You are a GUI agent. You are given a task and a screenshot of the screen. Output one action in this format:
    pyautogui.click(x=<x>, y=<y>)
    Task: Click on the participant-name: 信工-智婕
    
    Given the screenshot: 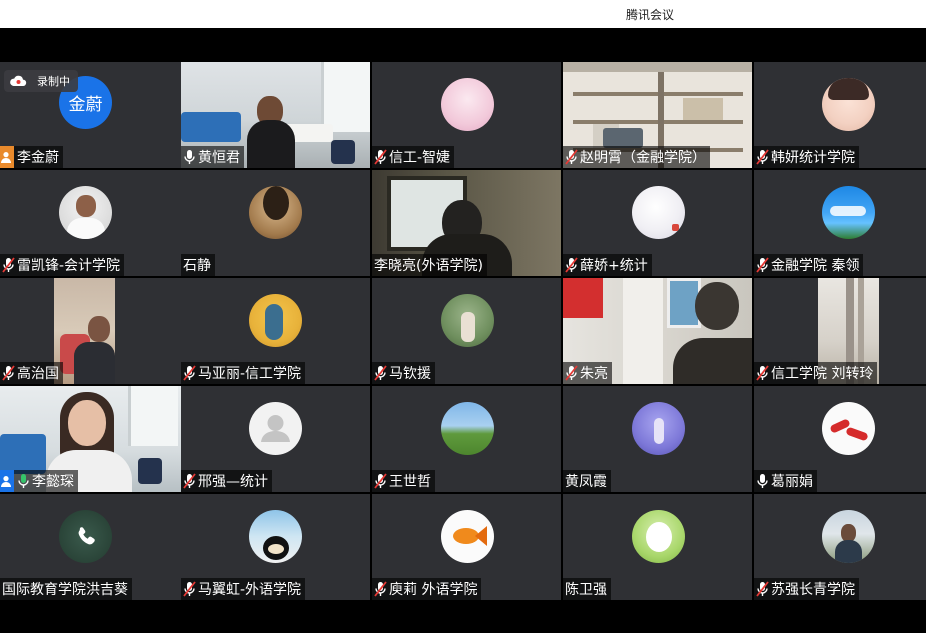 What is the action you would take?
    pyautogui.click(x=420, y=158)
    